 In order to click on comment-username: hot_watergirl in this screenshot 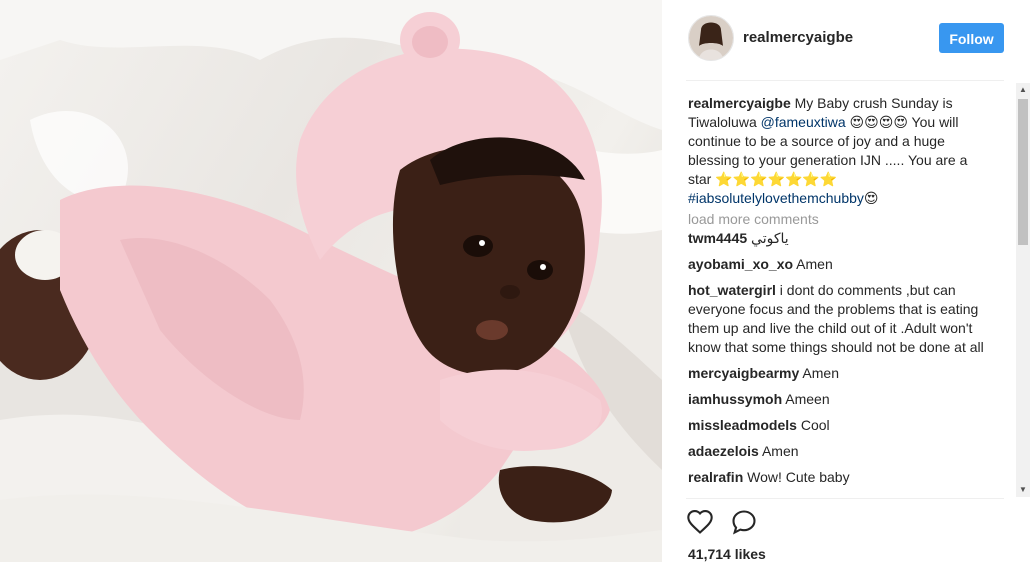, I will do `click(732, 290)`.